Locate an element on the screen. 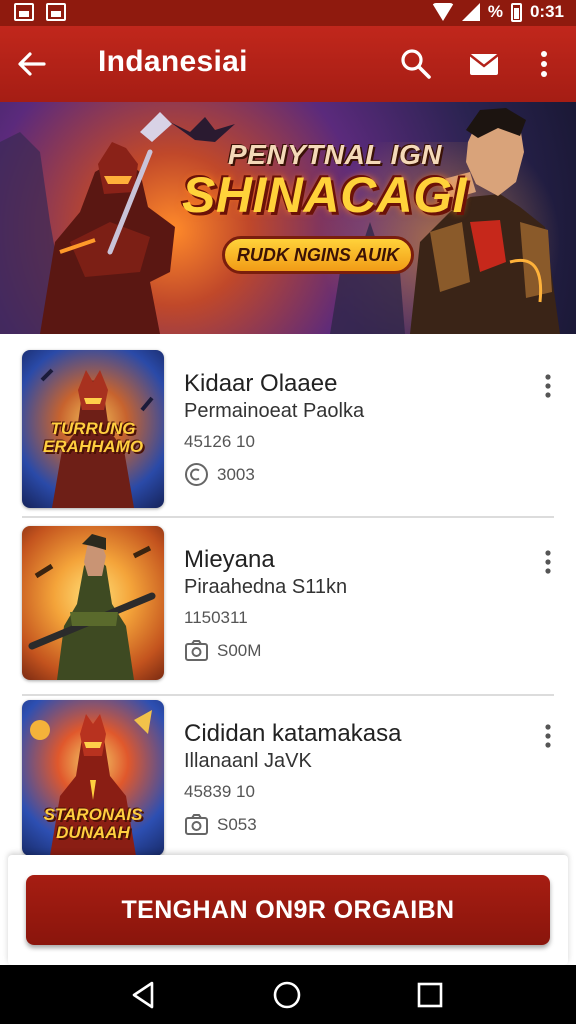  nav-recents-icon is located at coordinates (430, 995).